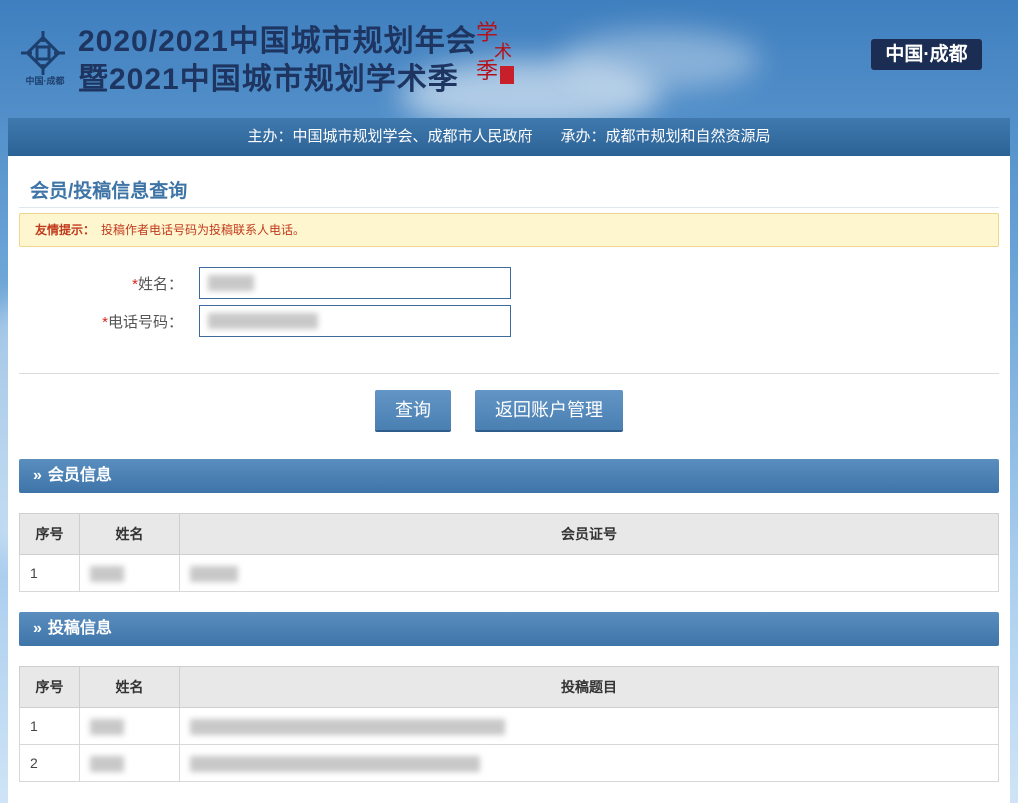  Describe the element at coordinates (203, 230) in the screenshot. I see `notice-text: 投稿作者电话号码为投稿联系人电话。` at that location.